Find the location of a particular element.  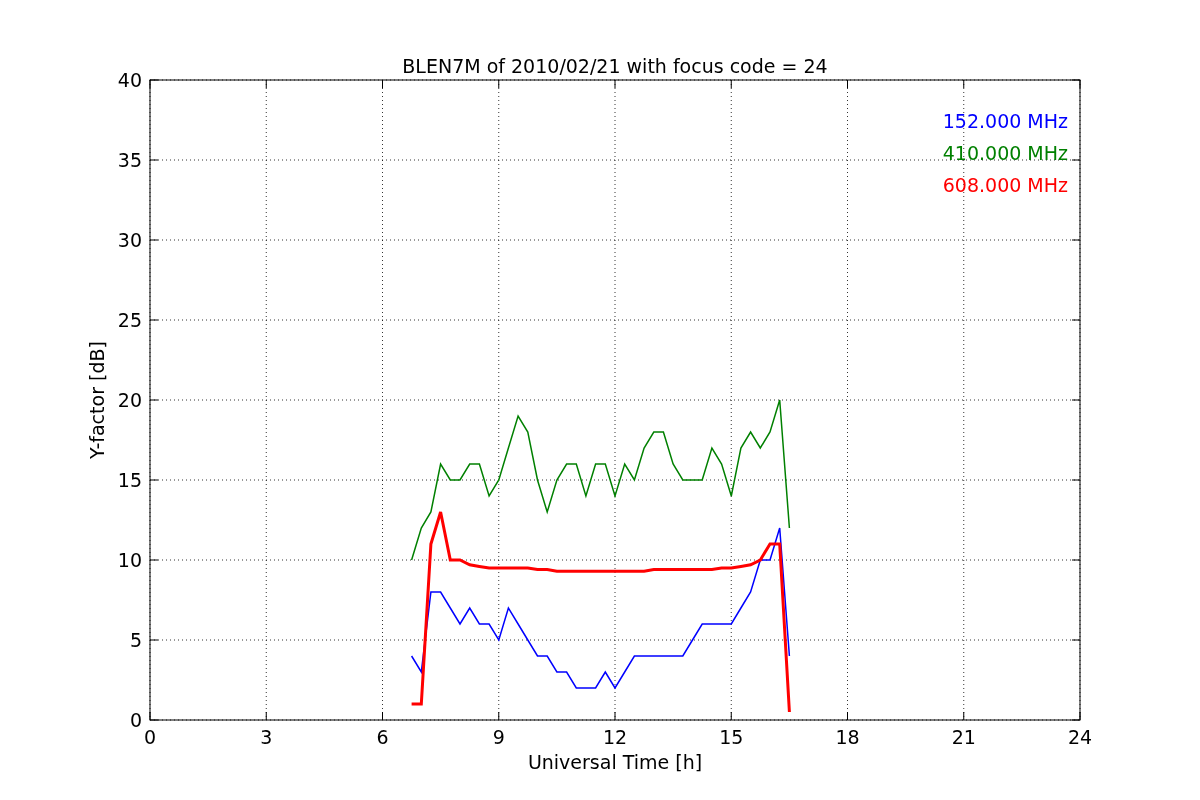

y-tick-label: 35 is located at coordinates (129, 160).